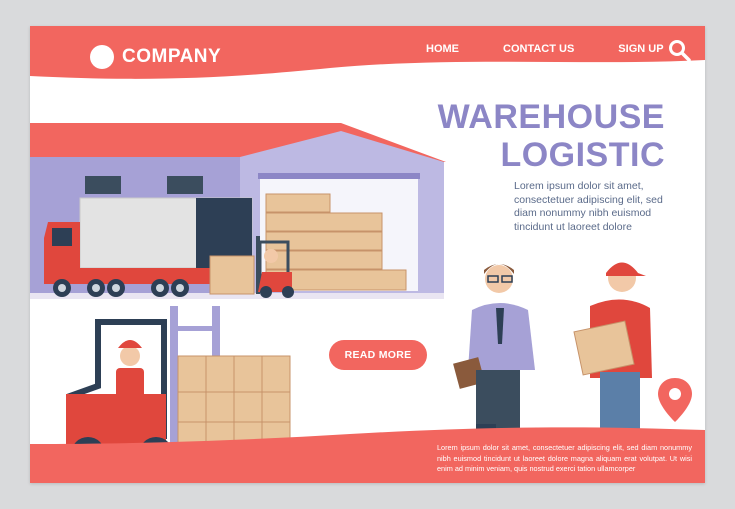 This screenshot has width=735, height=509. I want to click on worker-person, so click(612, 347).